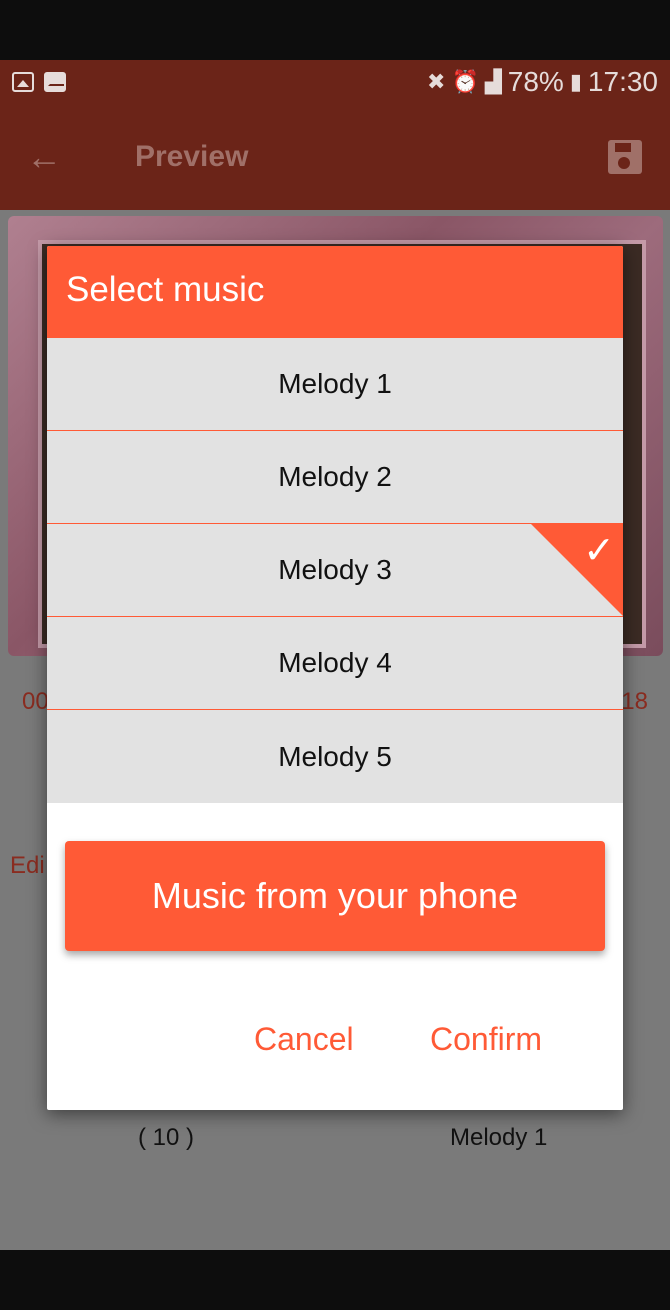 This screenshot has width=670, height=1310. I want to click on time-start: 00, so click(35, 701).